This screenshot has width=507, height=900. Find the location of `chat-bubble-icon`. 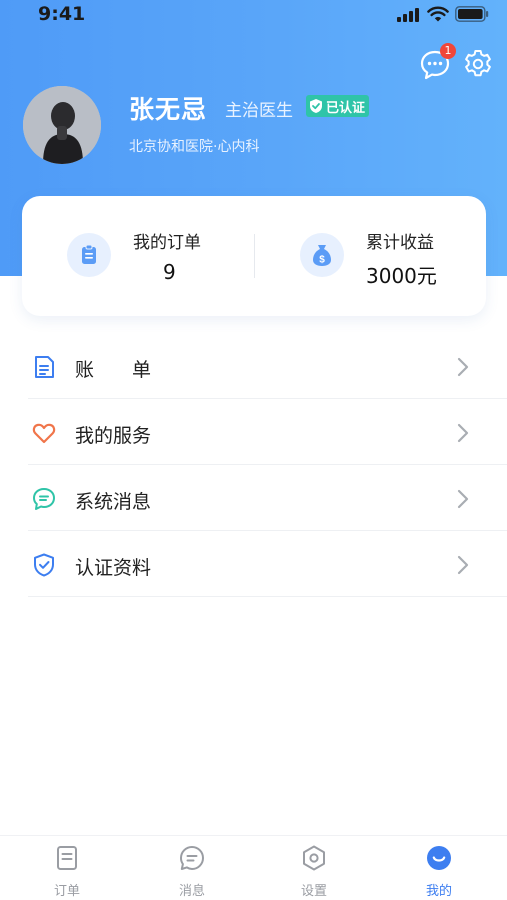

chat-bubble-icon is located at coordinates (44, 499).